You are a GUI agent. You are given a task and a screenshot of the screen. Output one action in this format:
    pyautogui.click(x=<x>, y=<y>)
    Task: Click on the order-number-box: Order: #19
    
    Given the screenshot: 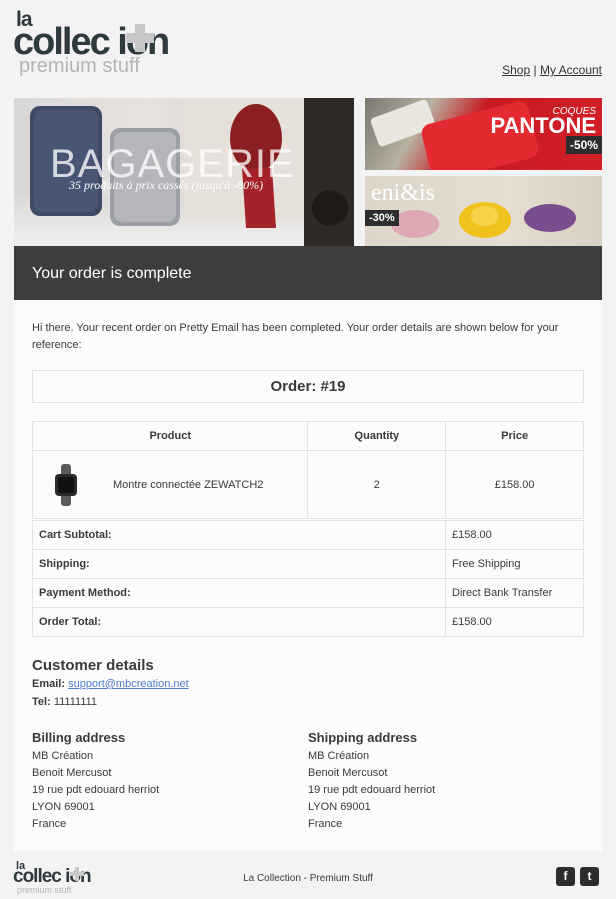 What is the action you would take?
    pyautogui.click(x=308, y=386)
    